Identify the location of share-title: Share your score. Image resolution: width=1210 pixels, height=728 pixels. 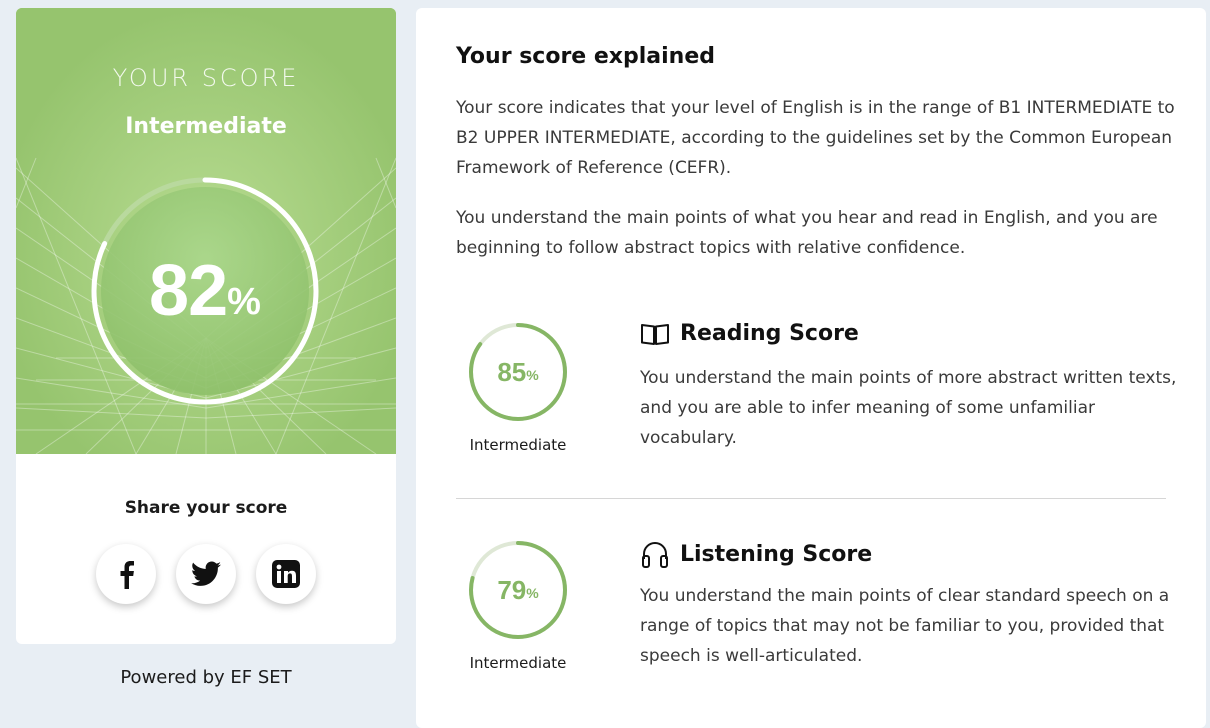
(206, 508).